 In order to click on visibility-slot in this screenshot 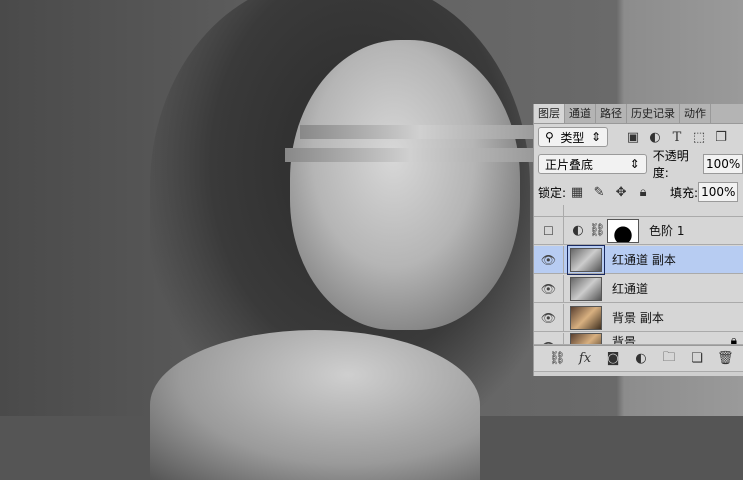, I will do `click(549, 210)`.